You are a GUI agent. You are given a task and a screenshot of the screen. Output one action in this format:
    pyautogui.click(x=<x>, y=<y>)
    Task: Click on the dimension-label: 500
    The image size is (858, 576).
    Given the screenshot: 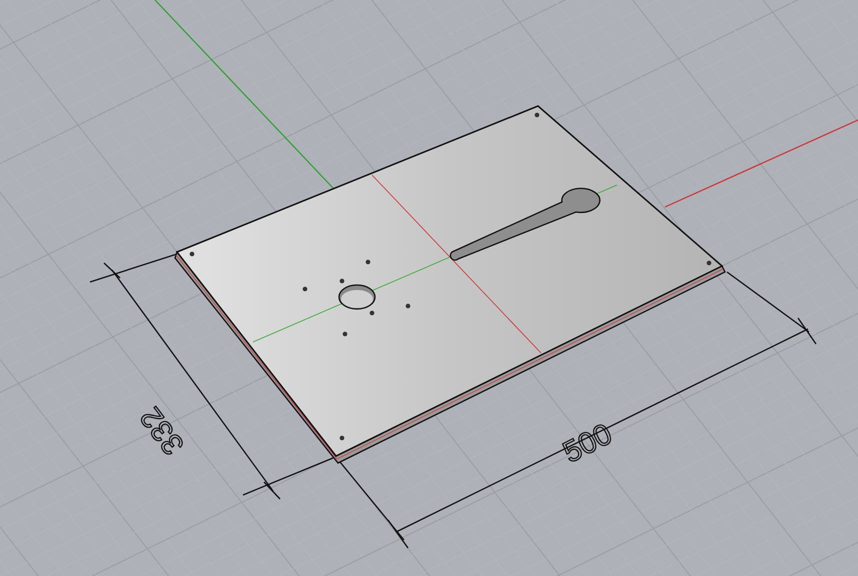 What is the action you would take?
    pyautogui.click(x=588, y=443)
    